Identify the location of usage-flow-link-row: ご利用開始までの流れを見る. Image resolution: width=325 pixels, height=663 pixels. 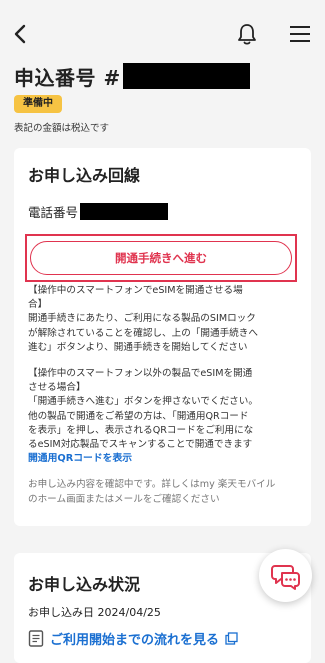
(133, 638).